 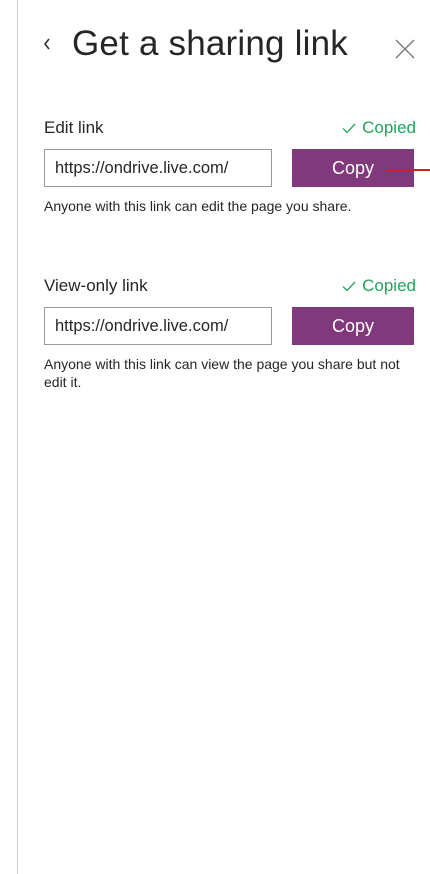 I want to click on close-icon, so click(x=405, y=49).